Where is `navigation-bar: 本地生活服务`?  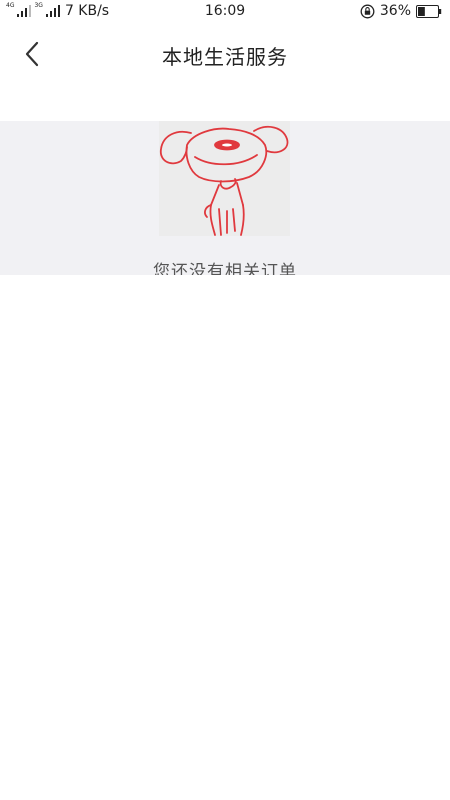
navigation-bar: 本地生活服务 is located at coordinates (225, 54).